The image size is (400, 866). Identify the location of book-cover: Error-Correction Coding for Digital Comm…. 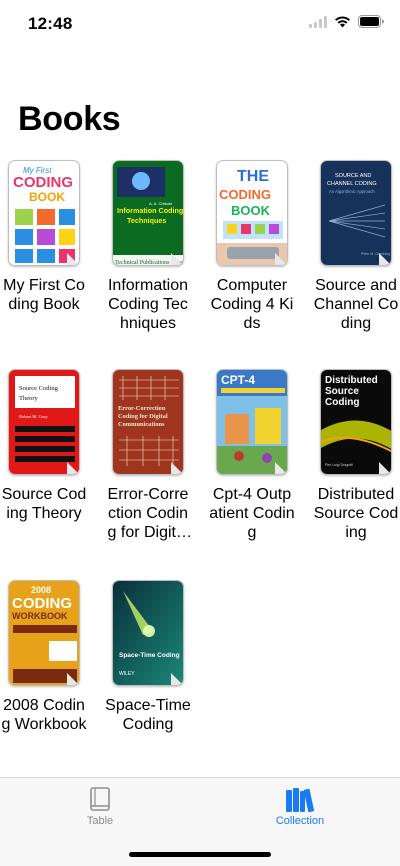
(148, 422).